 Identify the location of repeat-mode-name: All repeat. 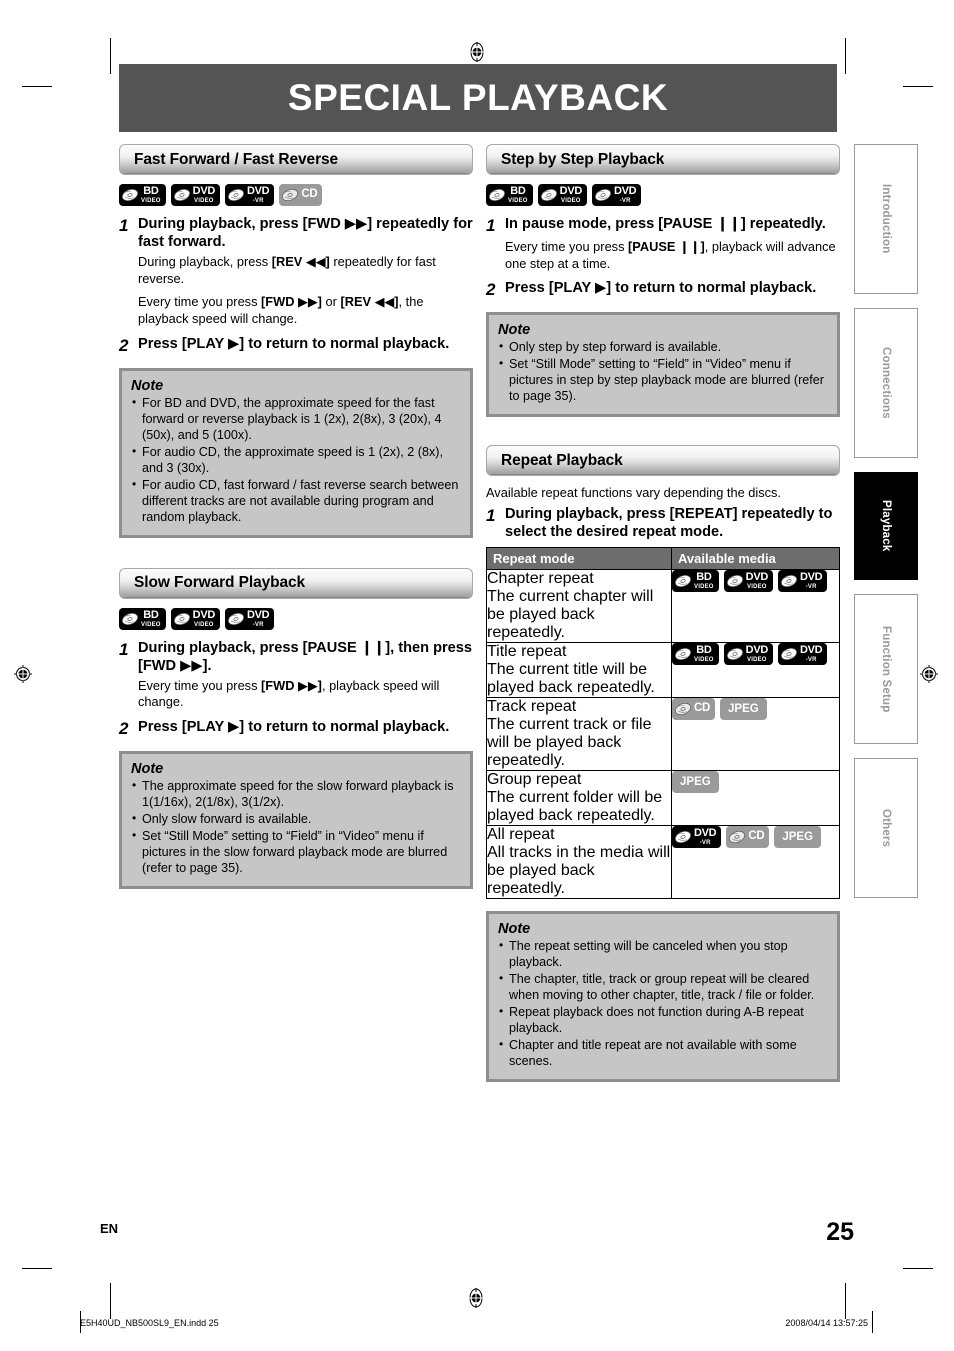
(521, 835).